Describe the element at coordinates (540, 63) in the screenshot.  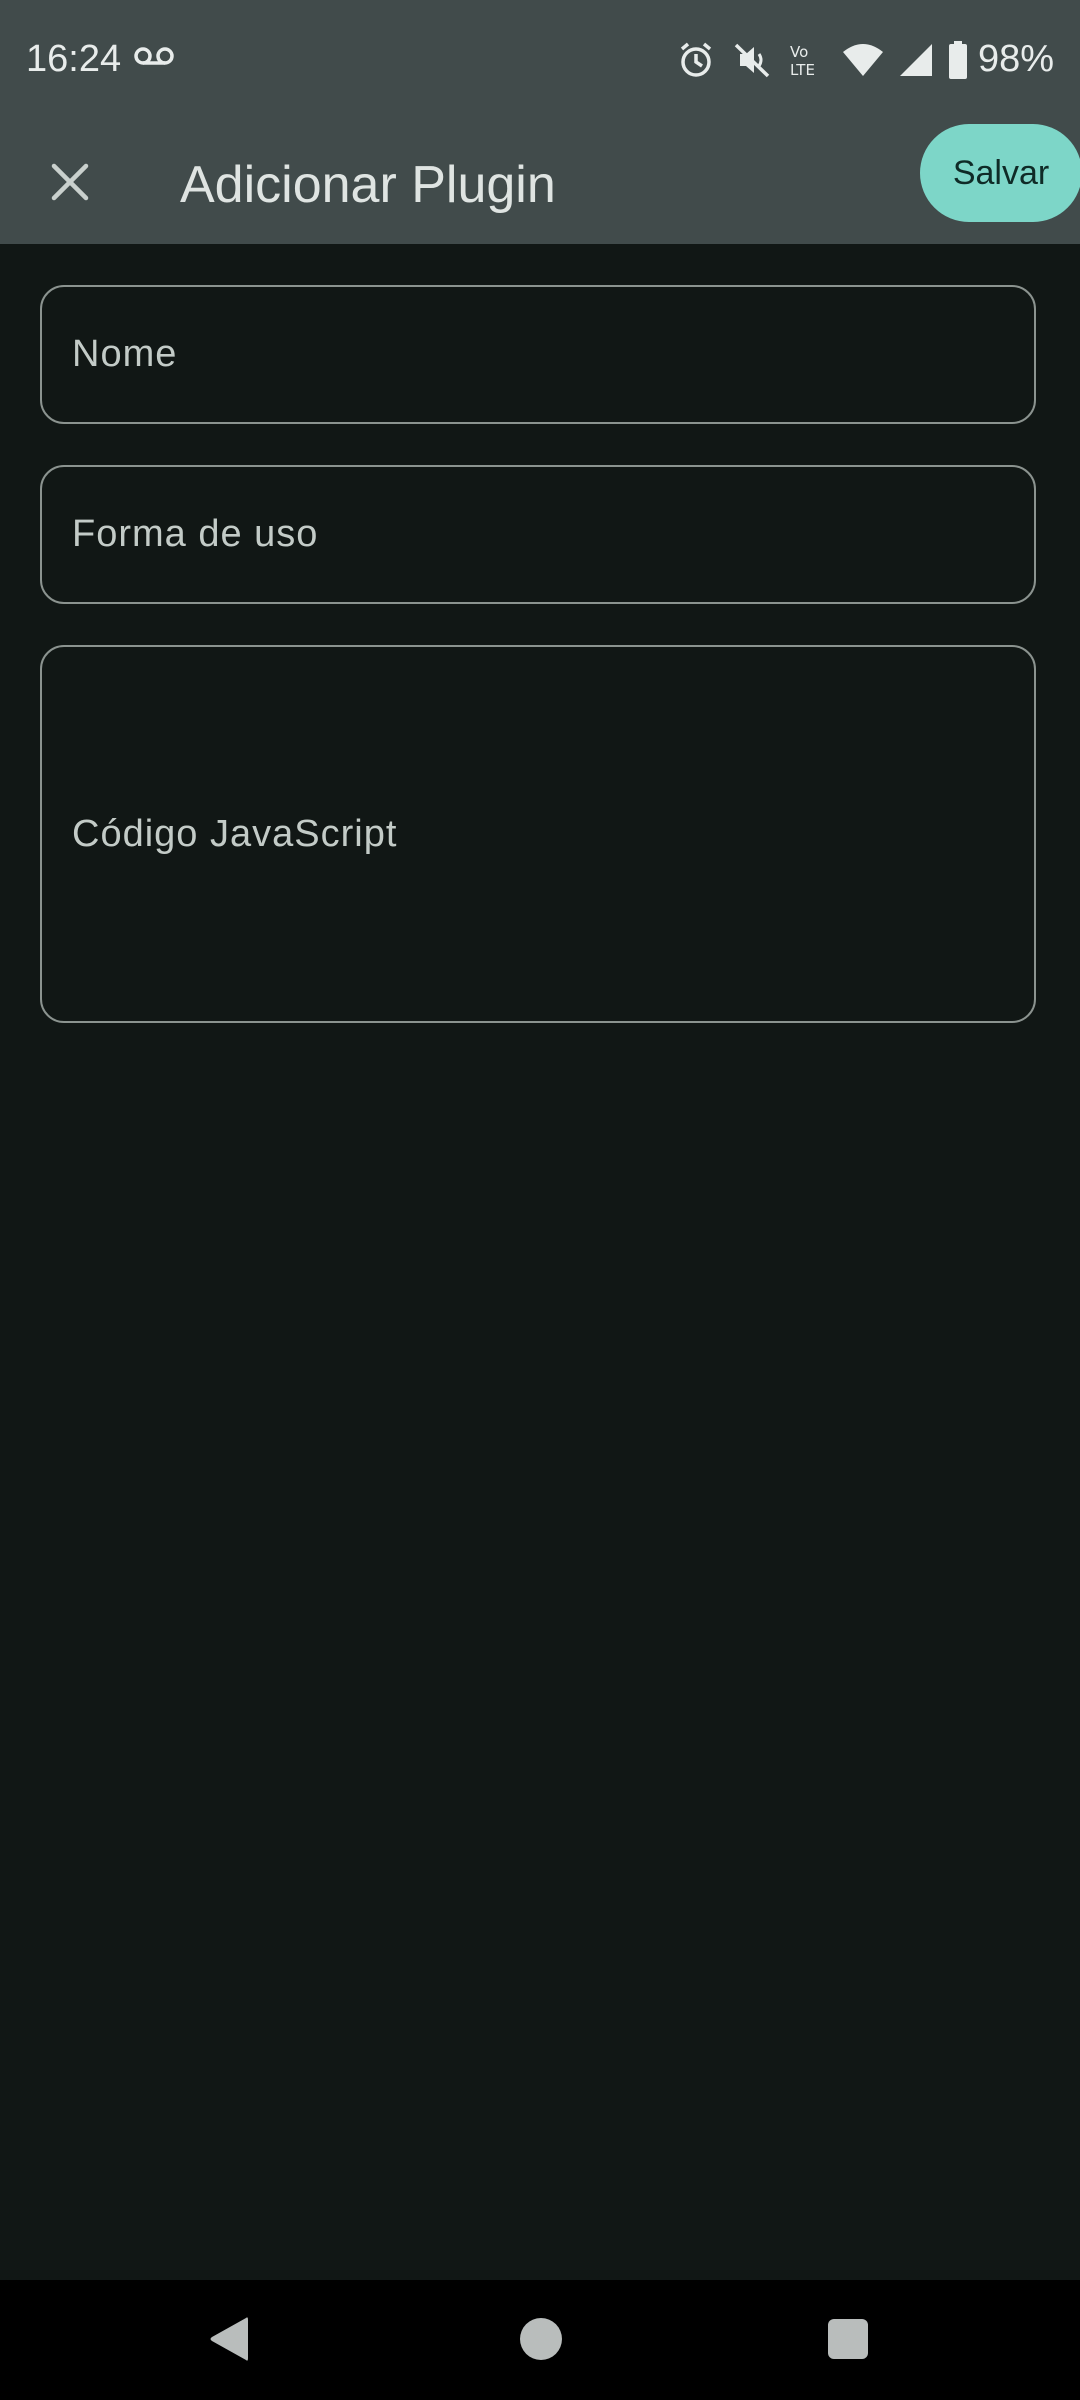
I see `status-bar: 16:24 Vo LTE 98%` at that location.